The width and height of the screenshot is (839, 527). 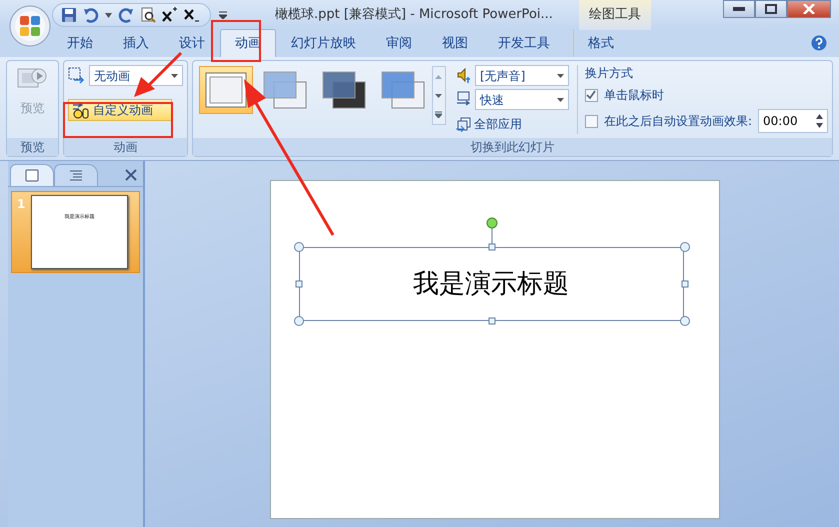 What do you see at coordinates (30, 26) in the screenshot?
I see `office-button` at bounding box center [30, 26].